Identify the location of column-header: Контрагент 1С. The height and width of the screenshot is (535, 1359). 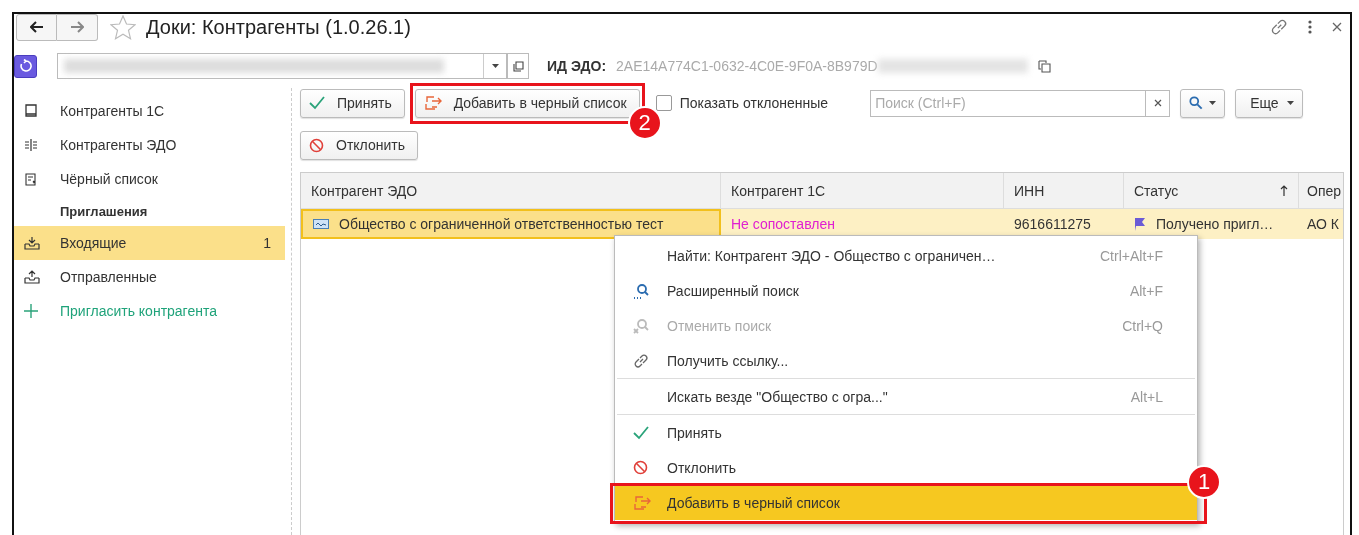
(862, 190).